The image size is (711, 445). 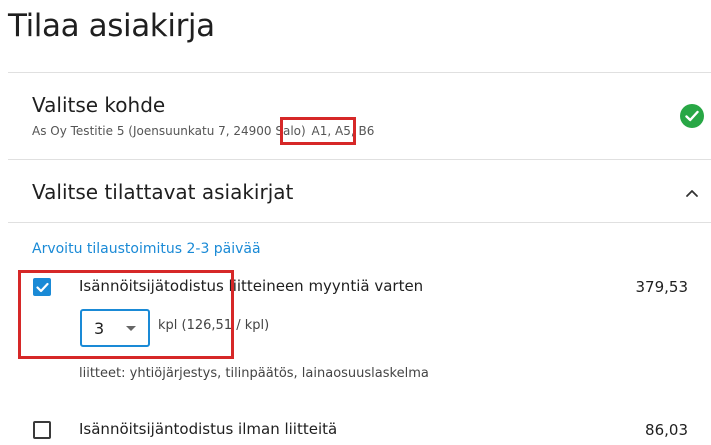 I want to click on chevron-up-icon, so click(x=692, y=190).